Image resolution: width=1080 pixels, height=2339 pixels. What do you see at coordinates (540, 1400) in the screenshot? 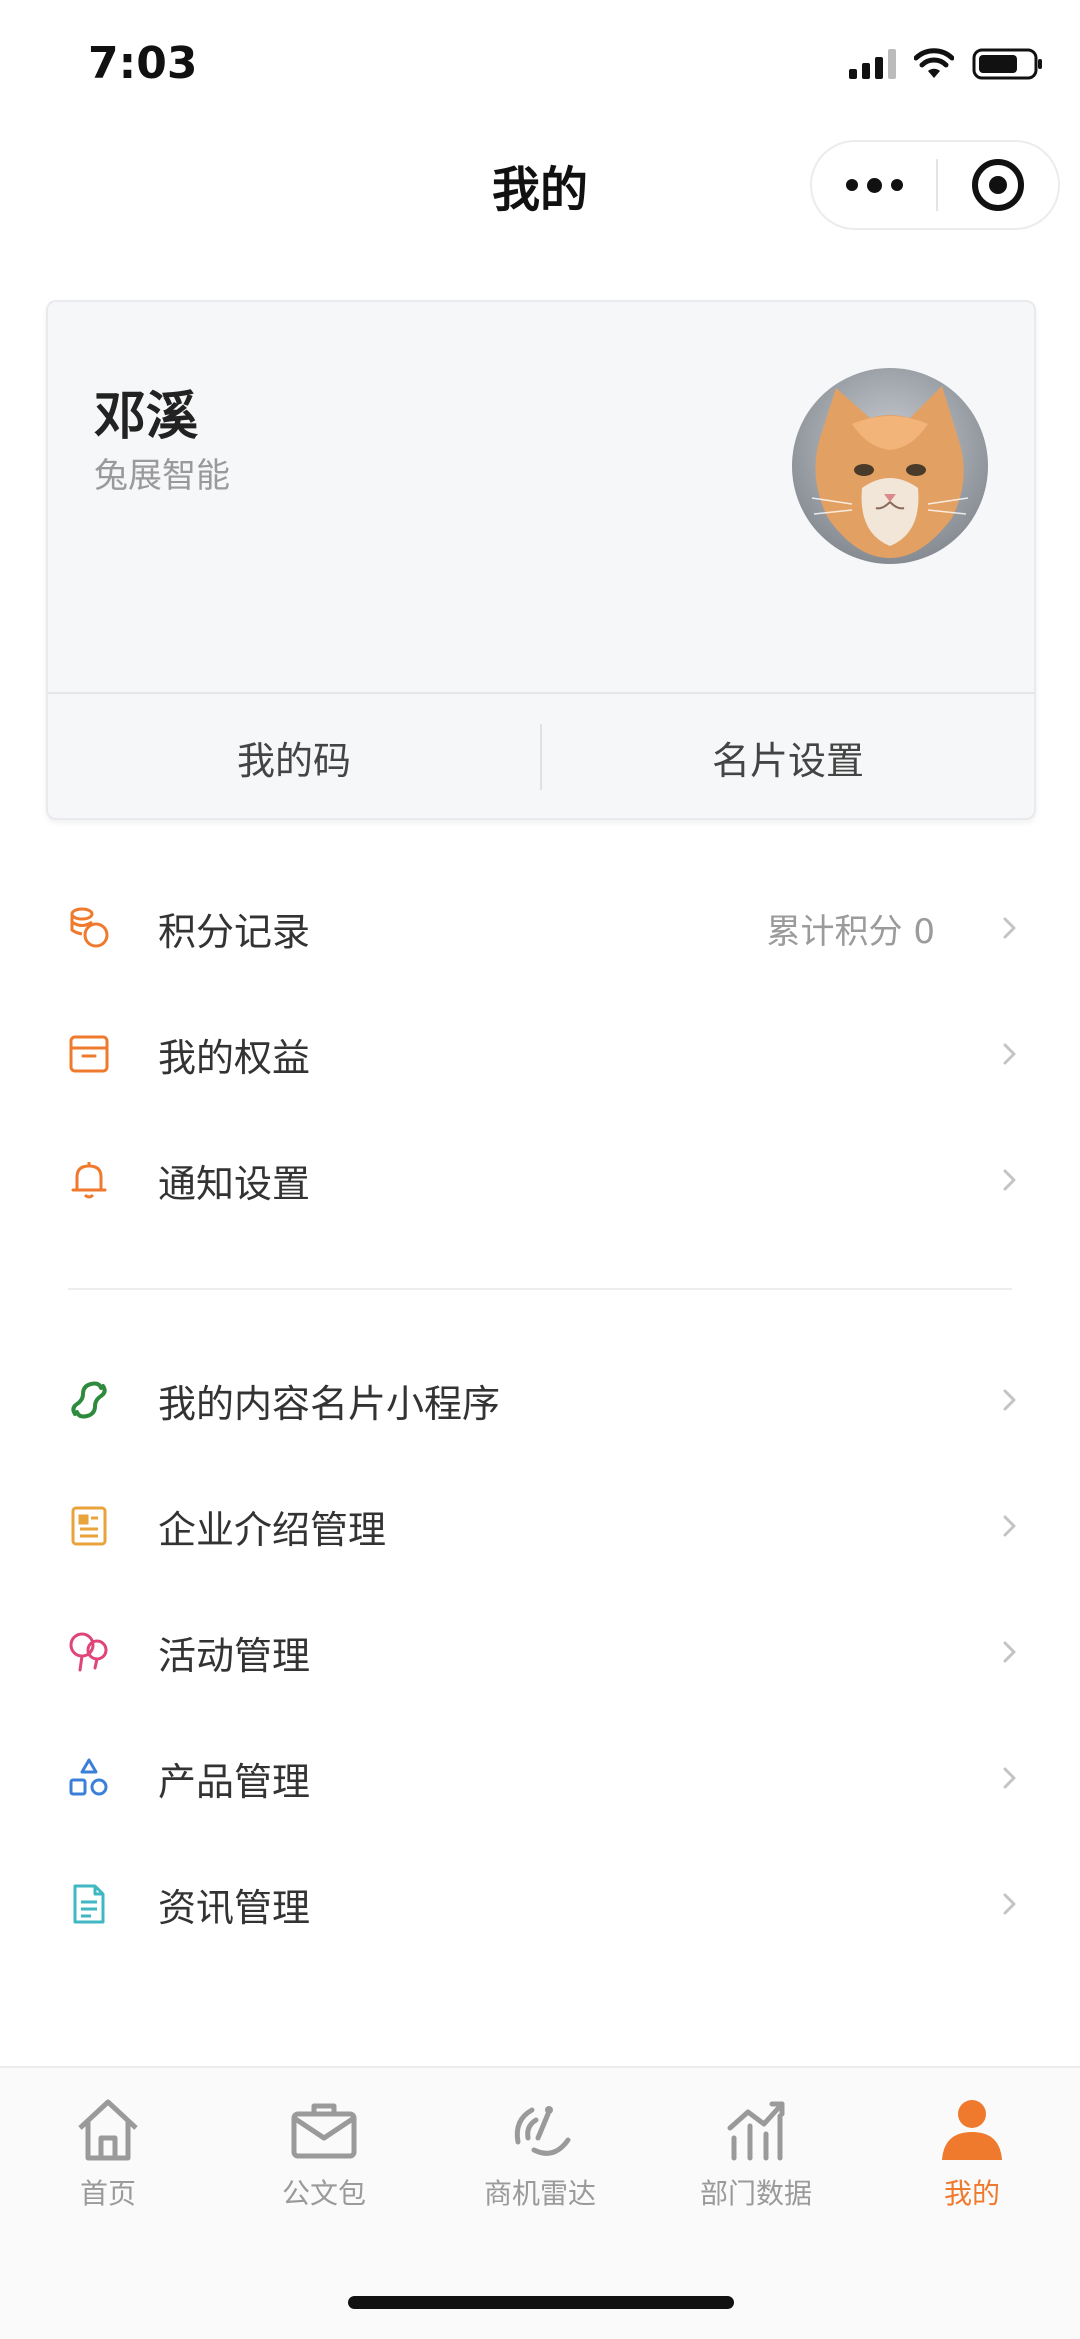
I see `menu-item-content-card-mini-program: 我的内容名片小程序` at bounding box center [540, 1400].